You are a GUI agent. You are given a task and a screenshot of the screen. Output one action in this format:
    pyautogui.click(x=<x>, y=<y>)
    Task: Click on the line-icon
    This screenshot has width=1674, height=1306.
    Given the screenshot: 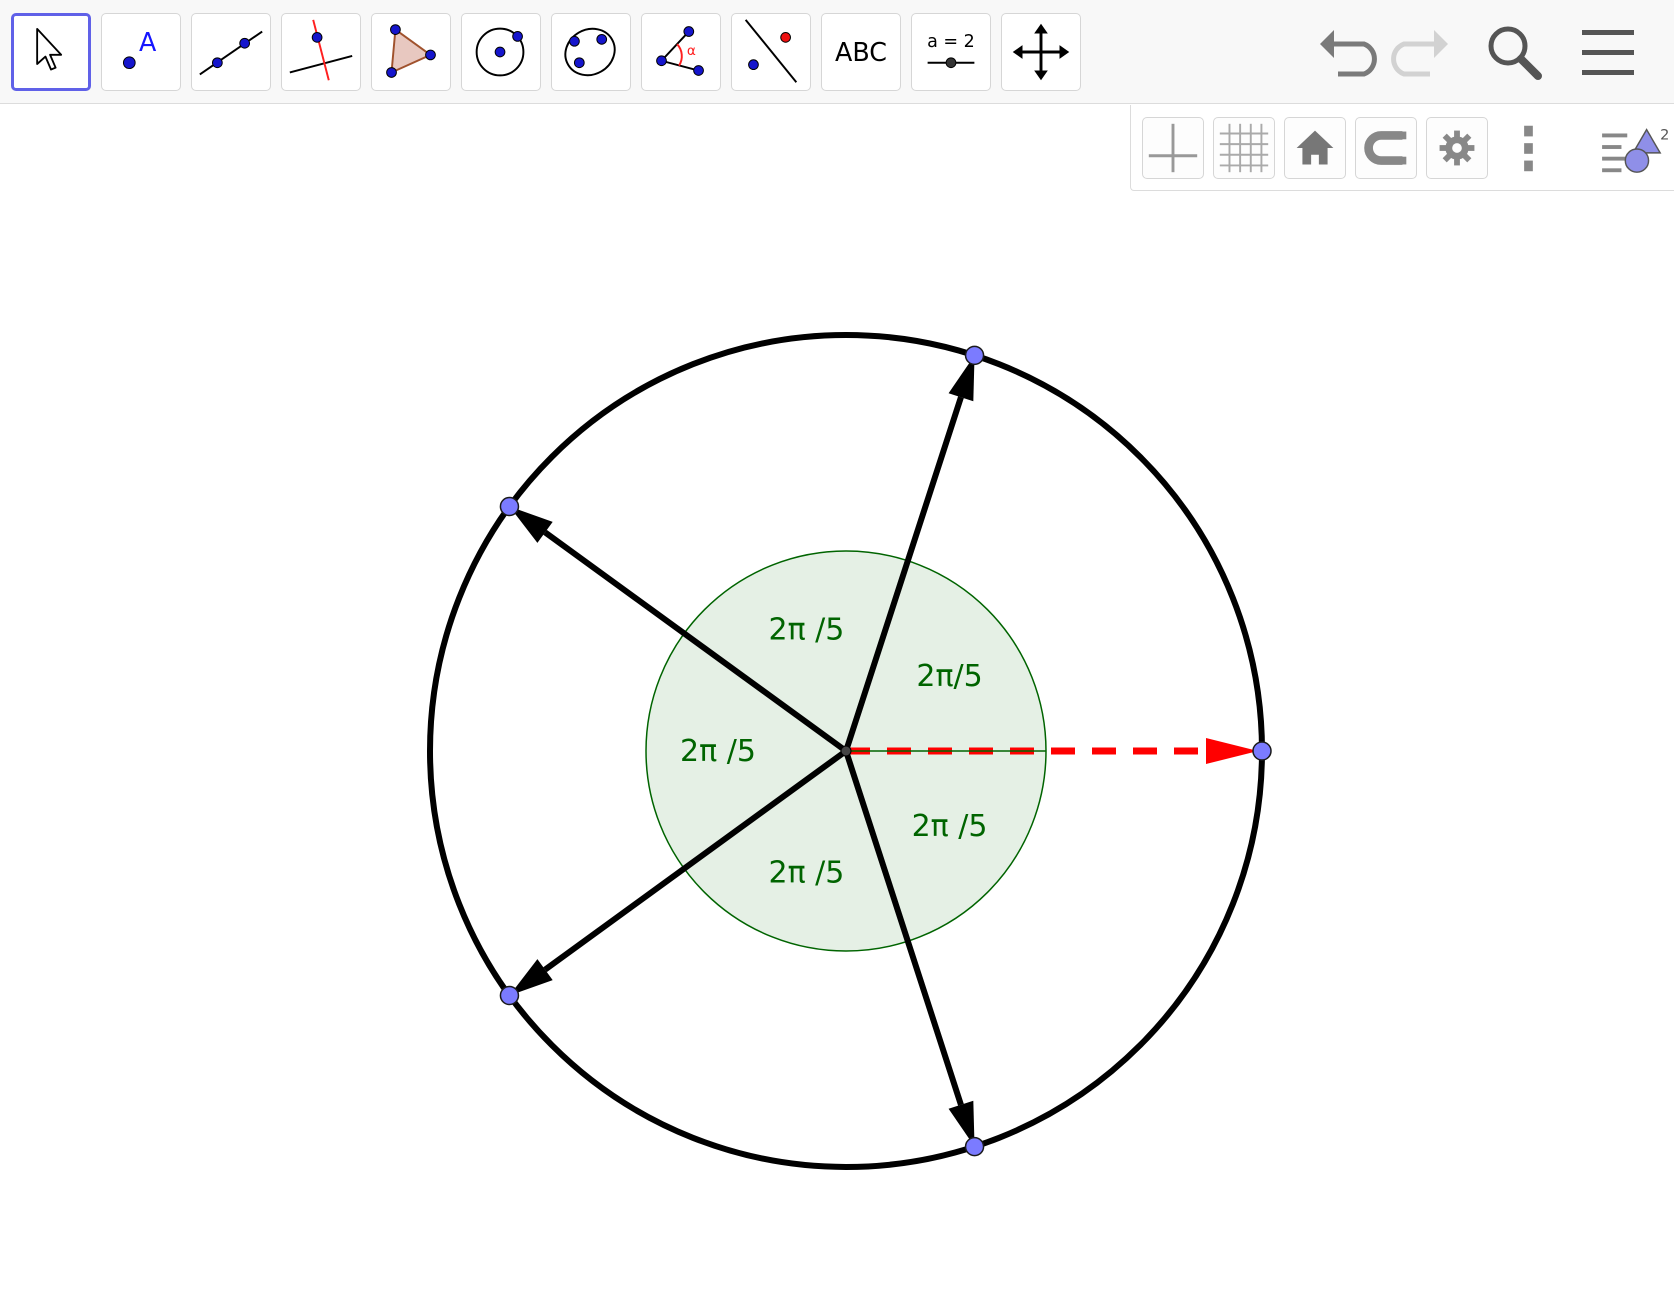 What is the action you would take?
    pyautogui.click(x=231, y=53)
    